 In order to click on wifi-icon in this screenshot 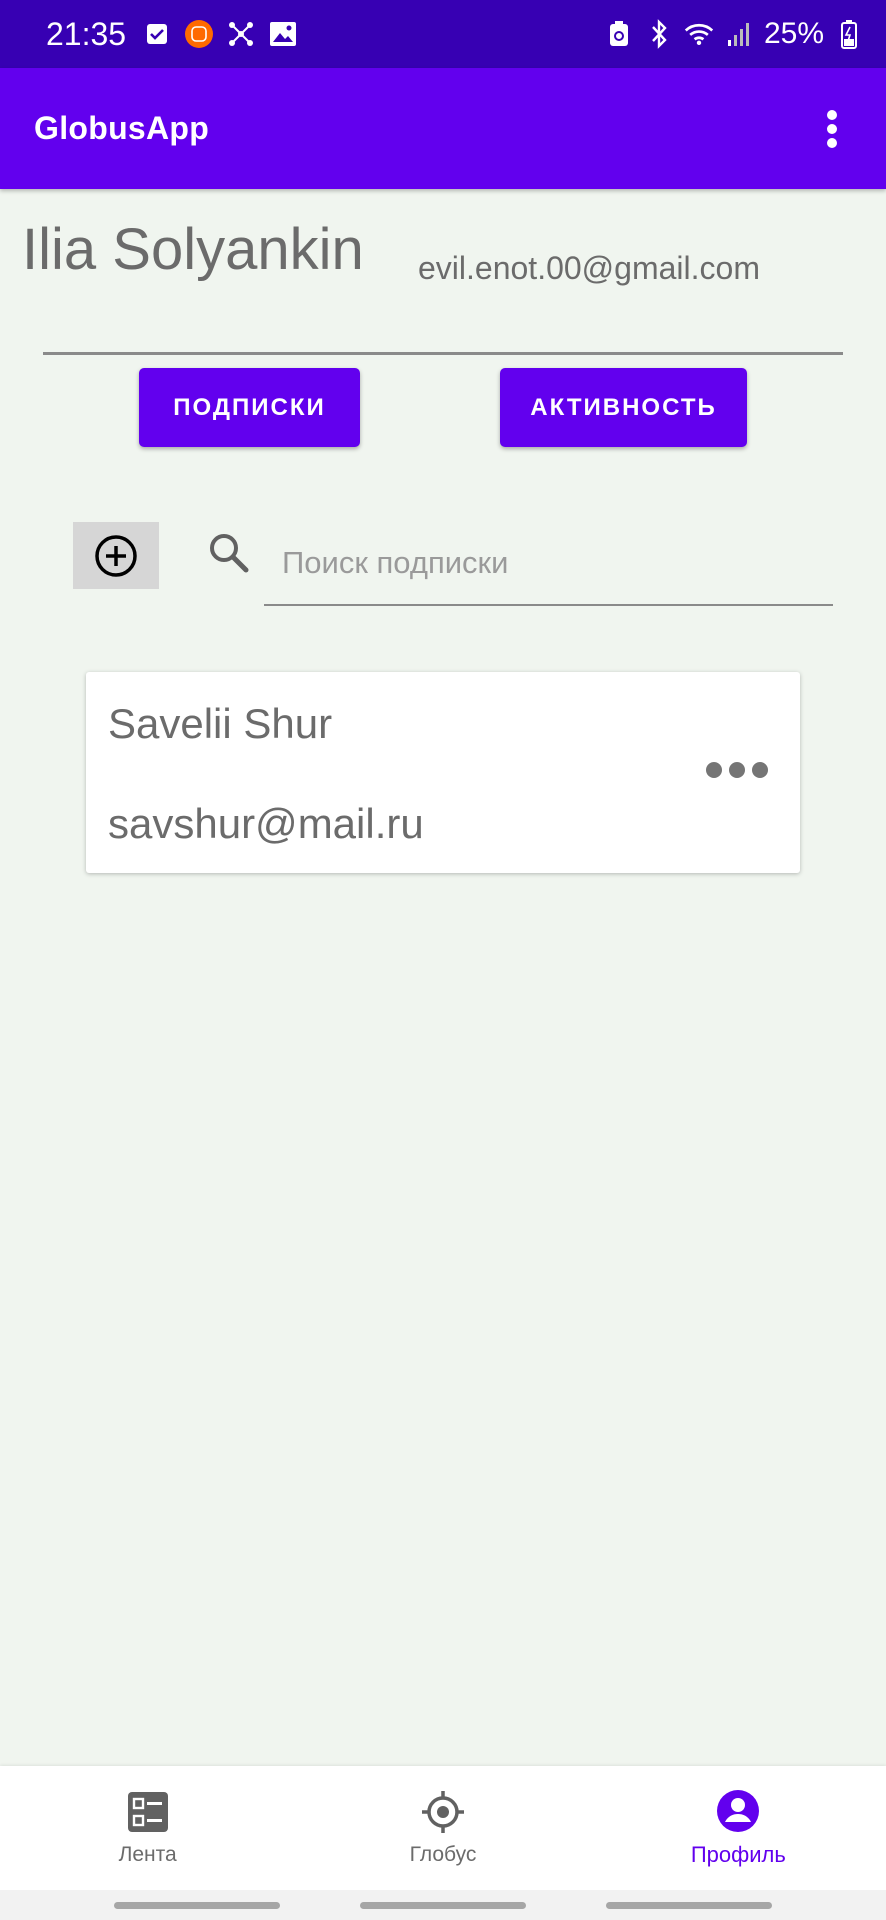, I will do `click(699, 34)`.